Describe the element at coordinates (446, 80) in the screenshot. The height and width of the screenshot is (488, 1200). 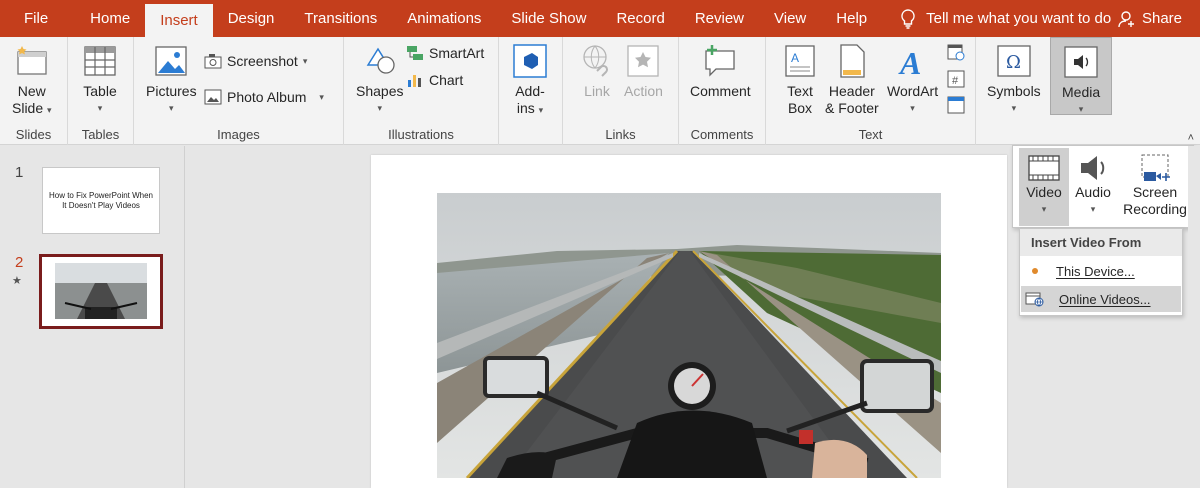
I see `chart-label: Chart` at that location.